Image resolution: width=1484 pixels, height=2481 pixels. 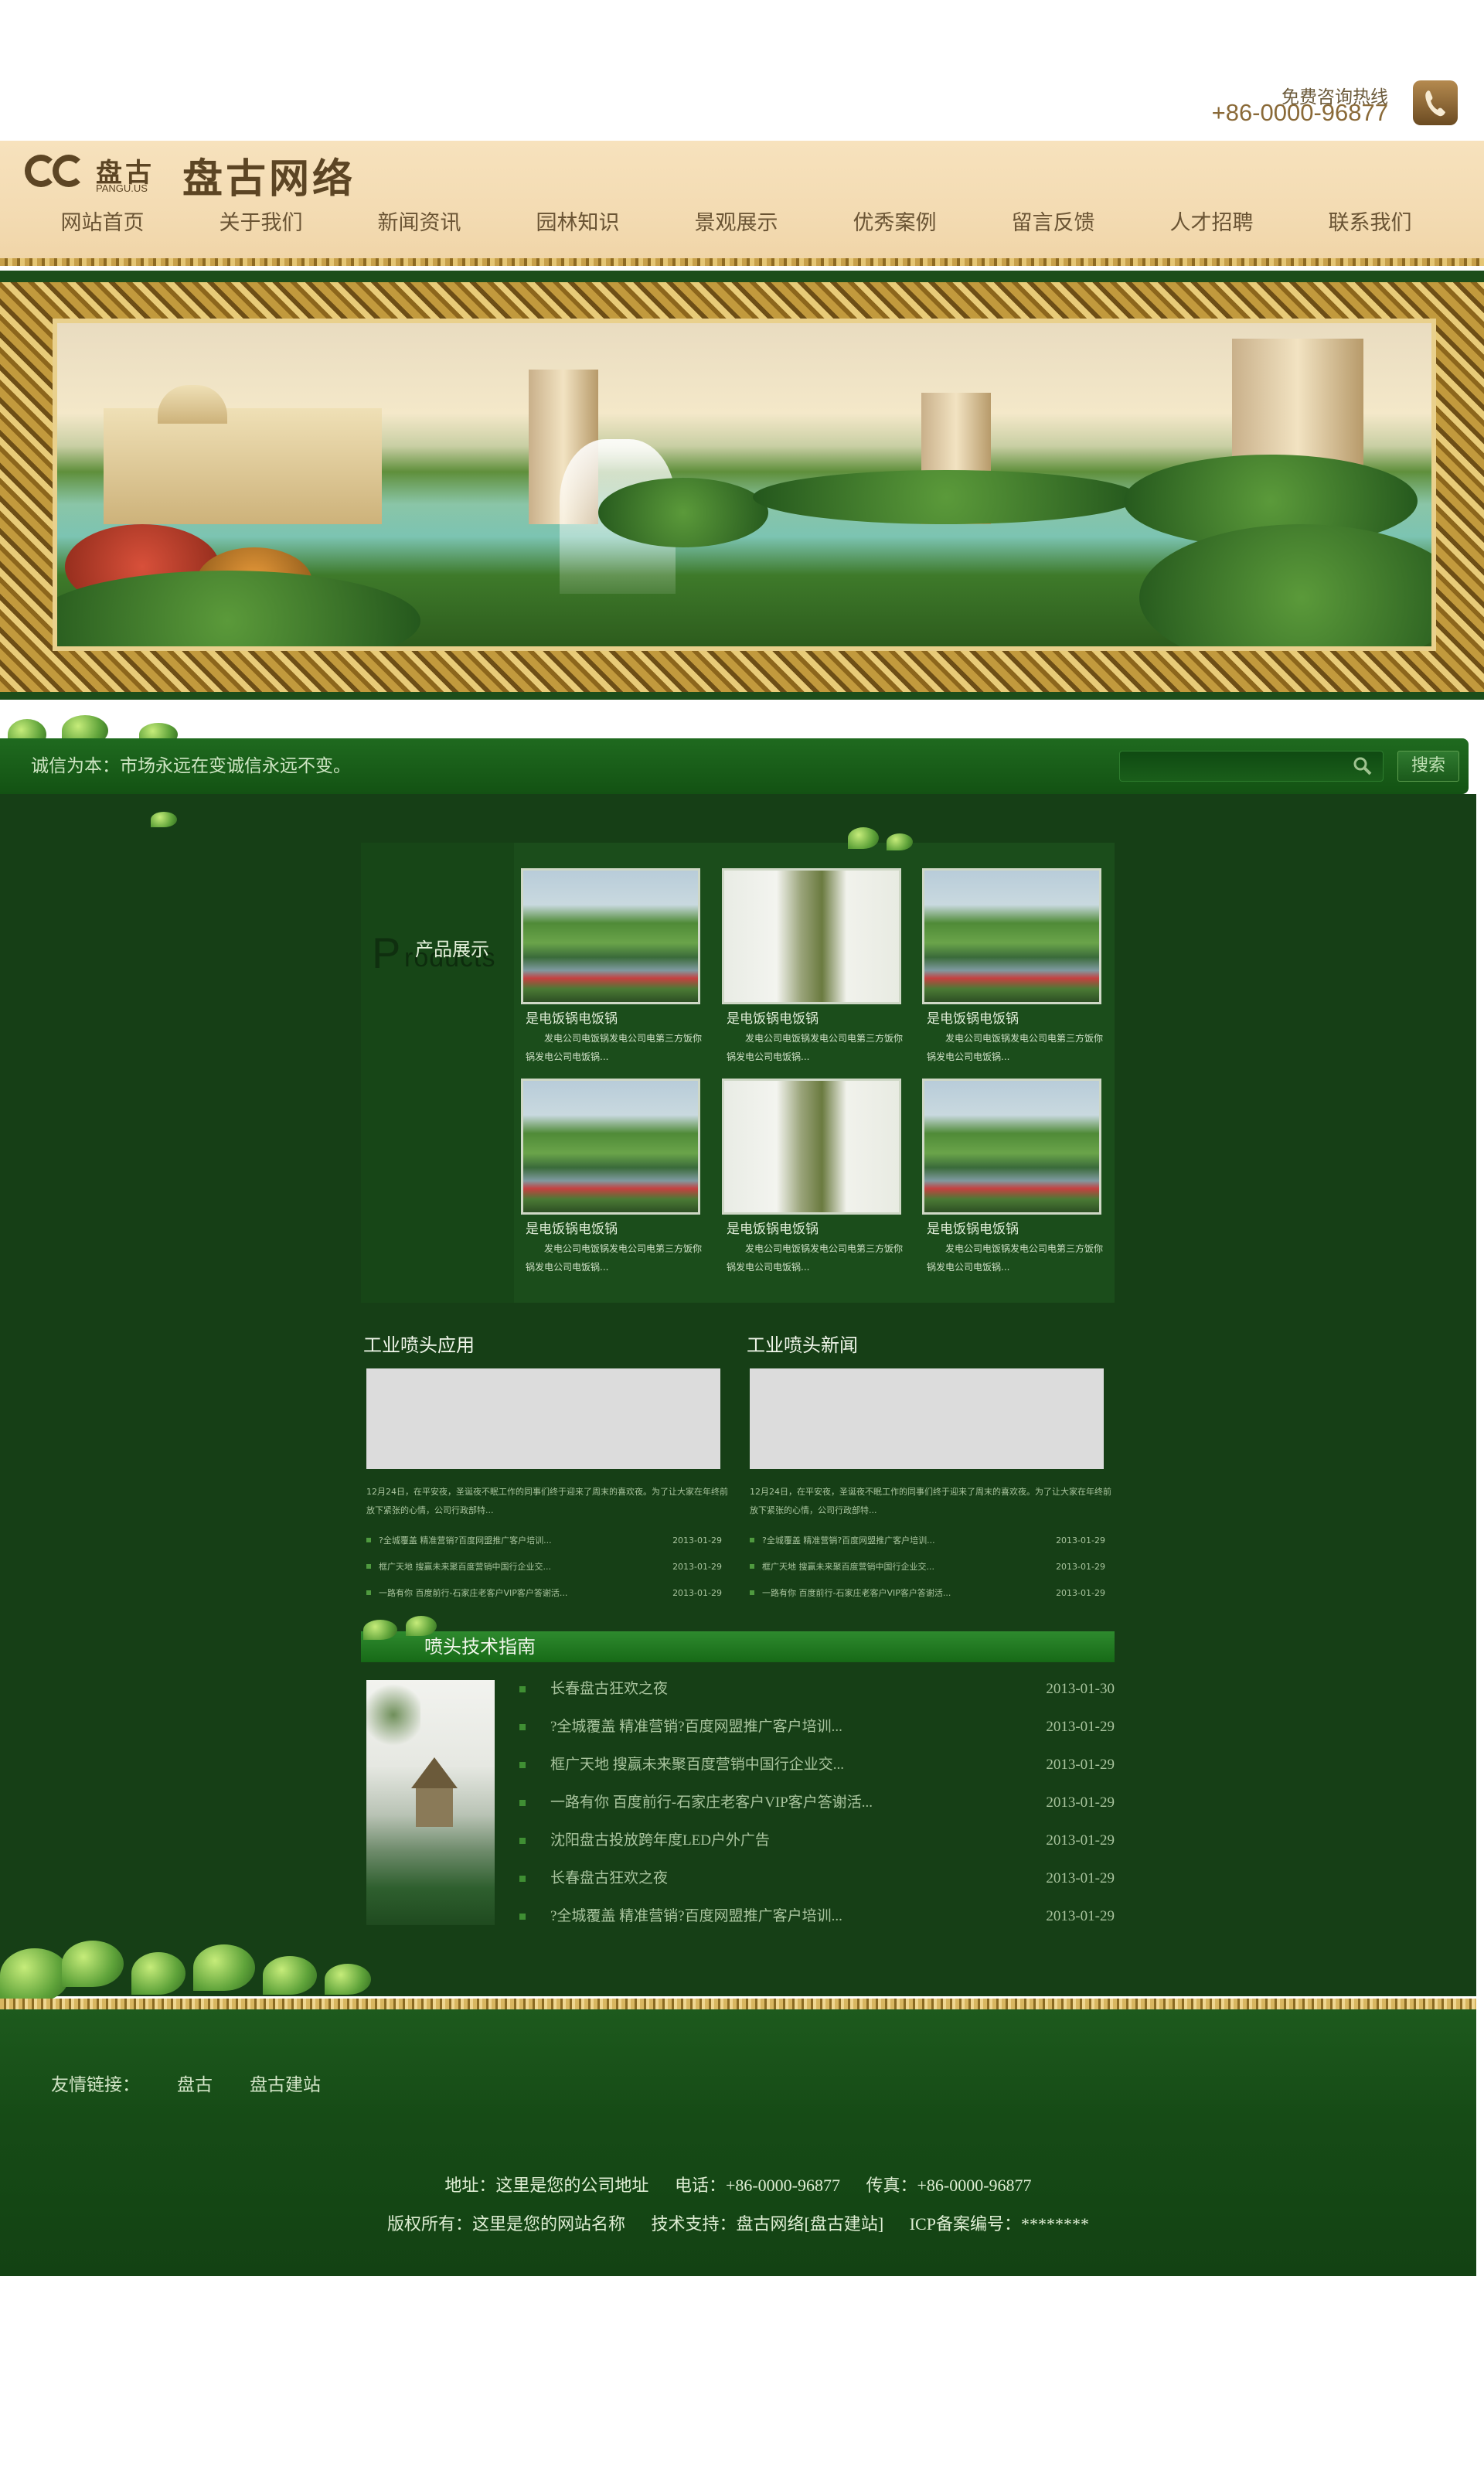 What do you see at coordinates (191, 765) in the screenshot?
I see `slogan-text: 诚信为本：市场永远在变诚信永远不变。` at bounding box center [191, 765].